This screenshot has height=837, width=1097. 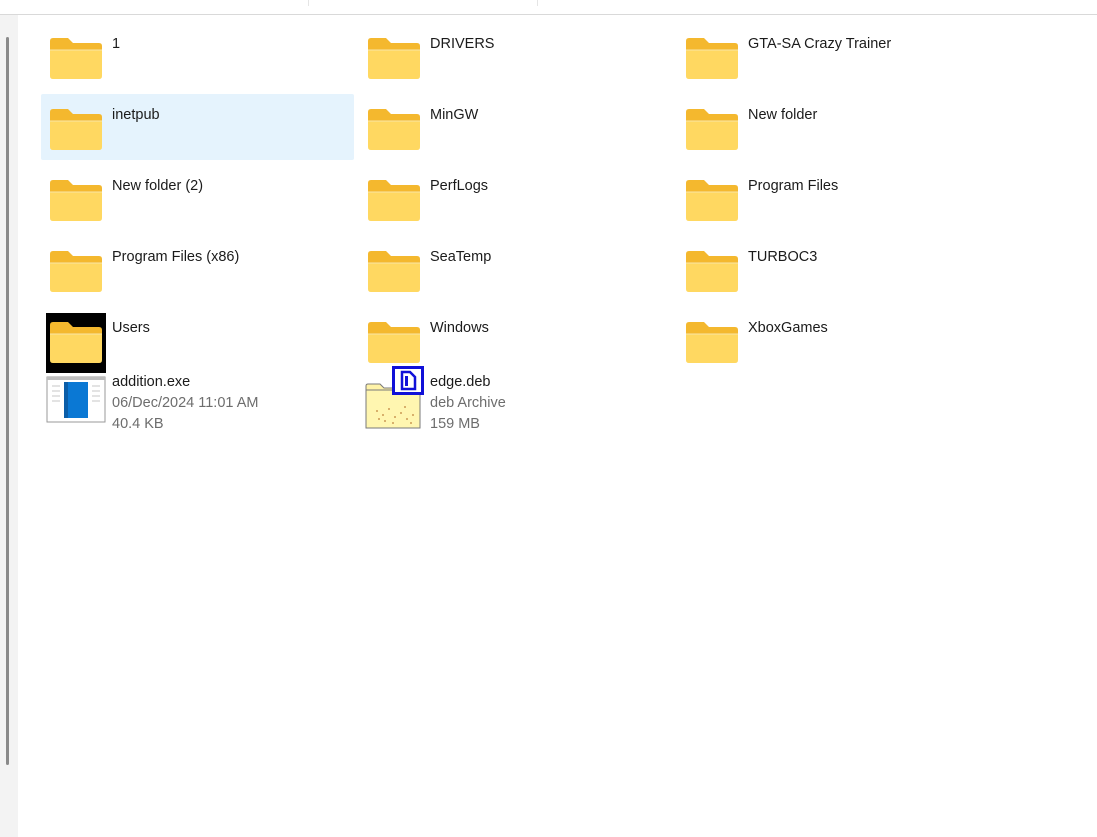 I want to click on folder-item-mingw: MinGW, so click(x=515, y=127).